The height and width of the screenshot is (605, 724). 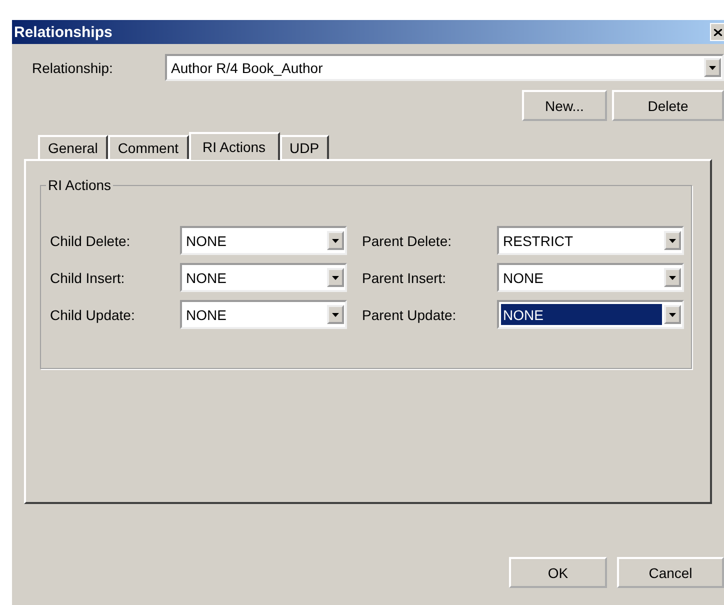 What do you see at coordinates (73, 147) in the screenshot?
I see `tab: General` at bounding box center [73, 147].